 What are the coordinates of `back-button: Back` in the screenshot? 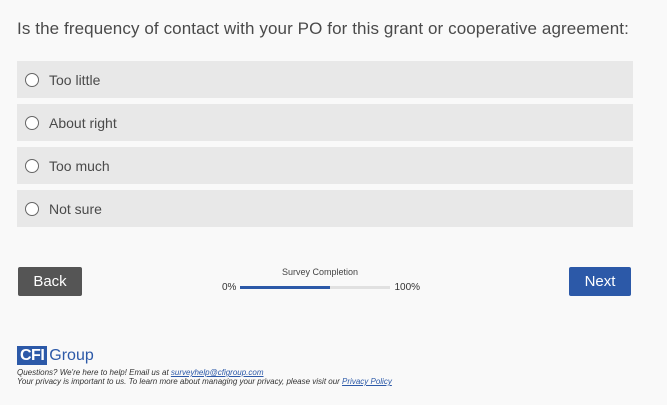 It's located at (50, 281).